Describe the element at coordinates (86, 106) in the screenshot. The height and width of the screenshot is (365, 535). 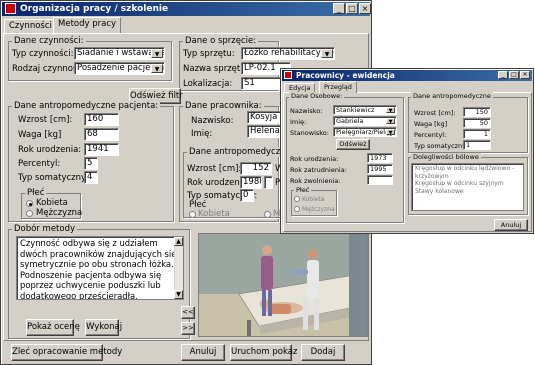
I see `patient-group-label: Dane antropomedyczne pacjenta:` at that location.